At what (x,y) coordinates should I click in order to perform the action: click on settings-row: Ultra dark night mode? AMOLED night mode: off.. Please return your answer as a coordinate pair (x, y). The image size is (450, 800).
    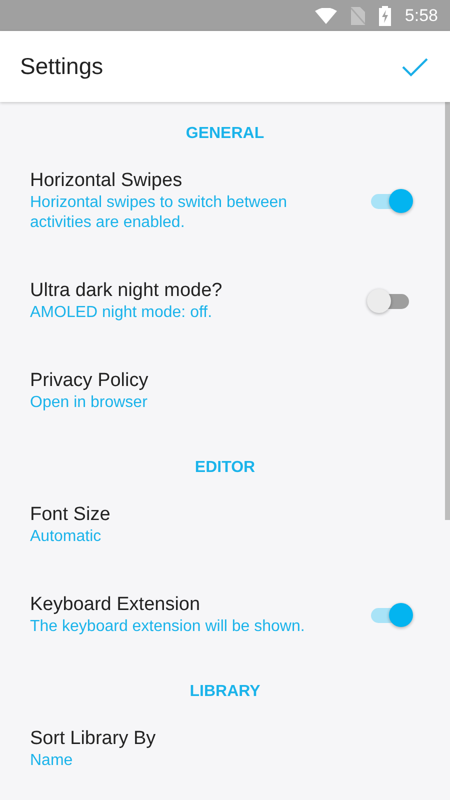
    Looking at the image, I should click on (222, 301).